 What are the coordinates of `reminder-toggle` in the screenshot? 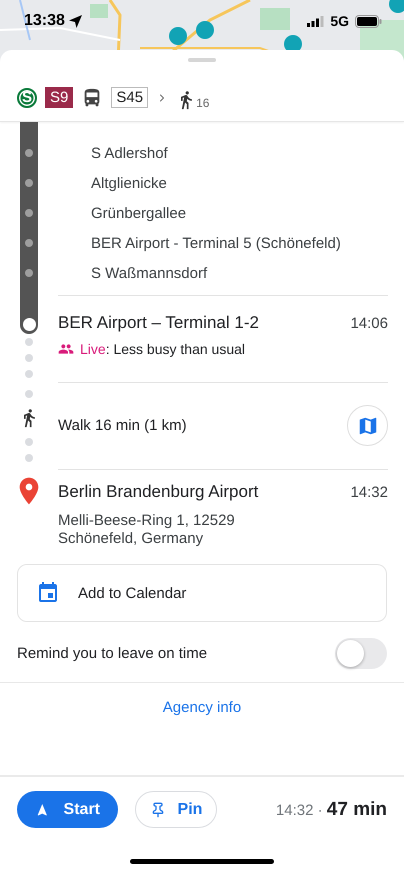 It's located at (361, 653).